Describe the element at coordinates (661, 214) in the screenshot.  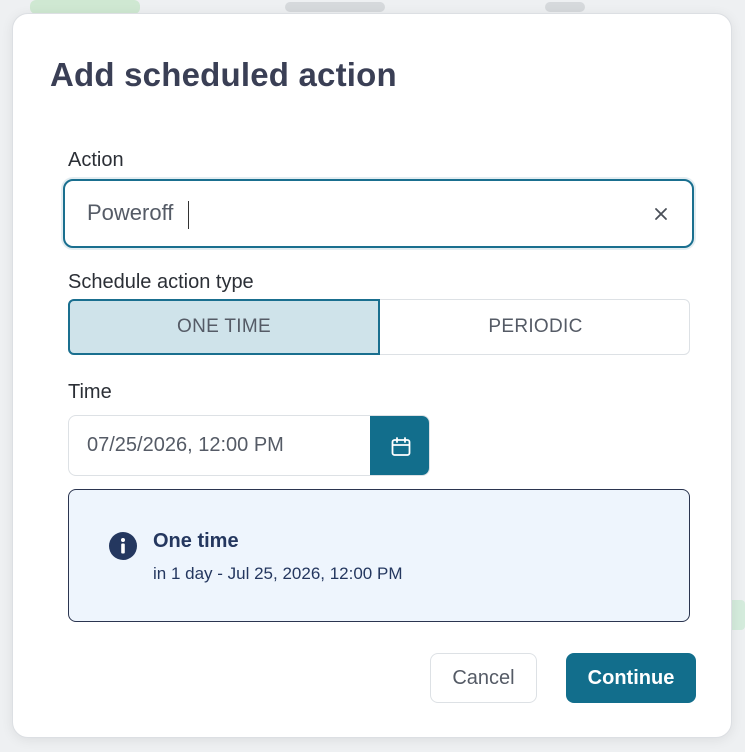
I see `close-icon` at that location.